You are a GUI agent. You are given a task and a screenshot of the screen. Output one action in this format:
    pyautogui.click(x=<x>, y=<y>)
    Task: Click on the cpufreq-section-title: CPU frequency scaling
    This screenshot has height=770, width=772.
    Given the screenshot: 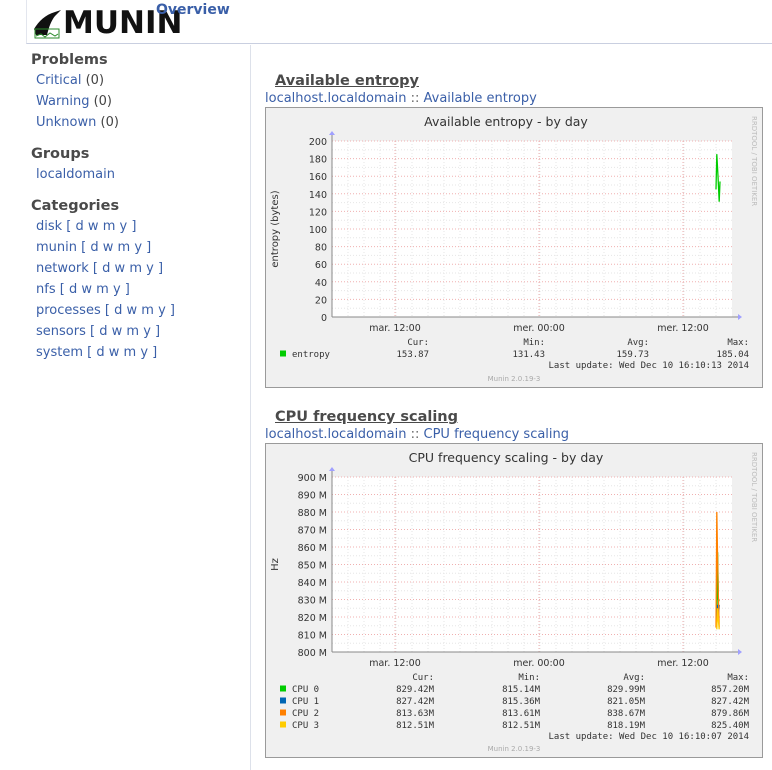 What is the action you would take?
    pyautogui.click(x=366, y=417)
    